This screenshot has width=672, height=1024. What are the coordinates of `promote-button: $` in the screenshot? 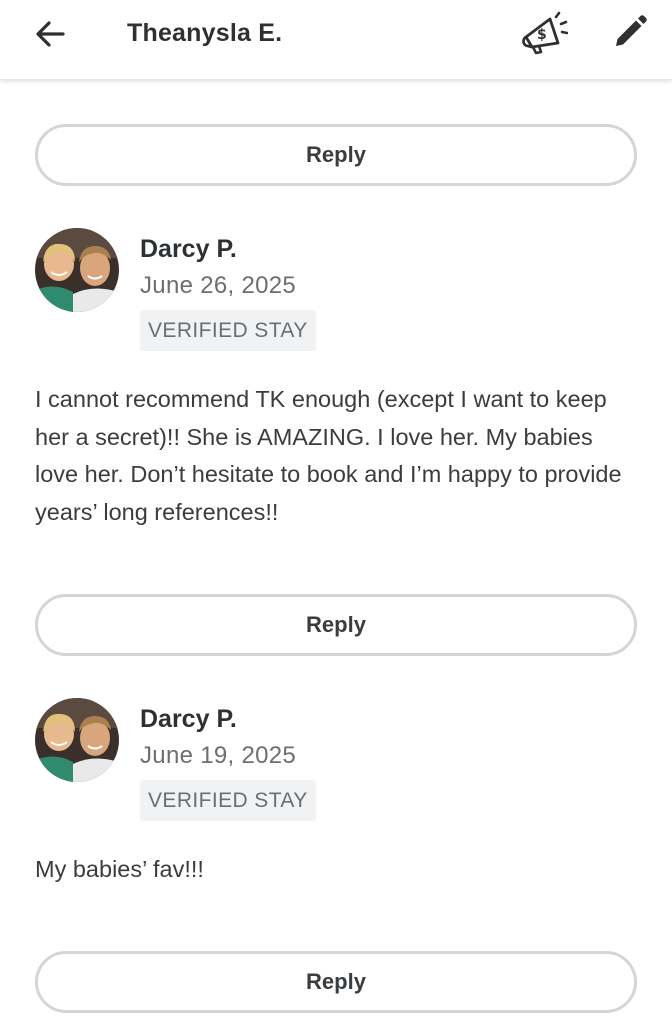 It's located at (544, 33).